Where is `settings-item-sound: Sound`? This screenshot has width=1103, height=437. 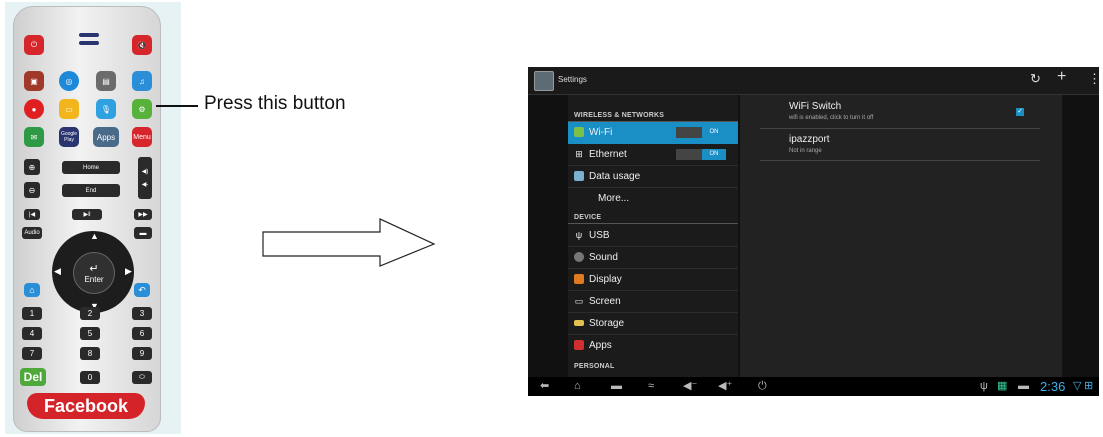
settings-item-sound: Sound is located at coordinates (653, 258).